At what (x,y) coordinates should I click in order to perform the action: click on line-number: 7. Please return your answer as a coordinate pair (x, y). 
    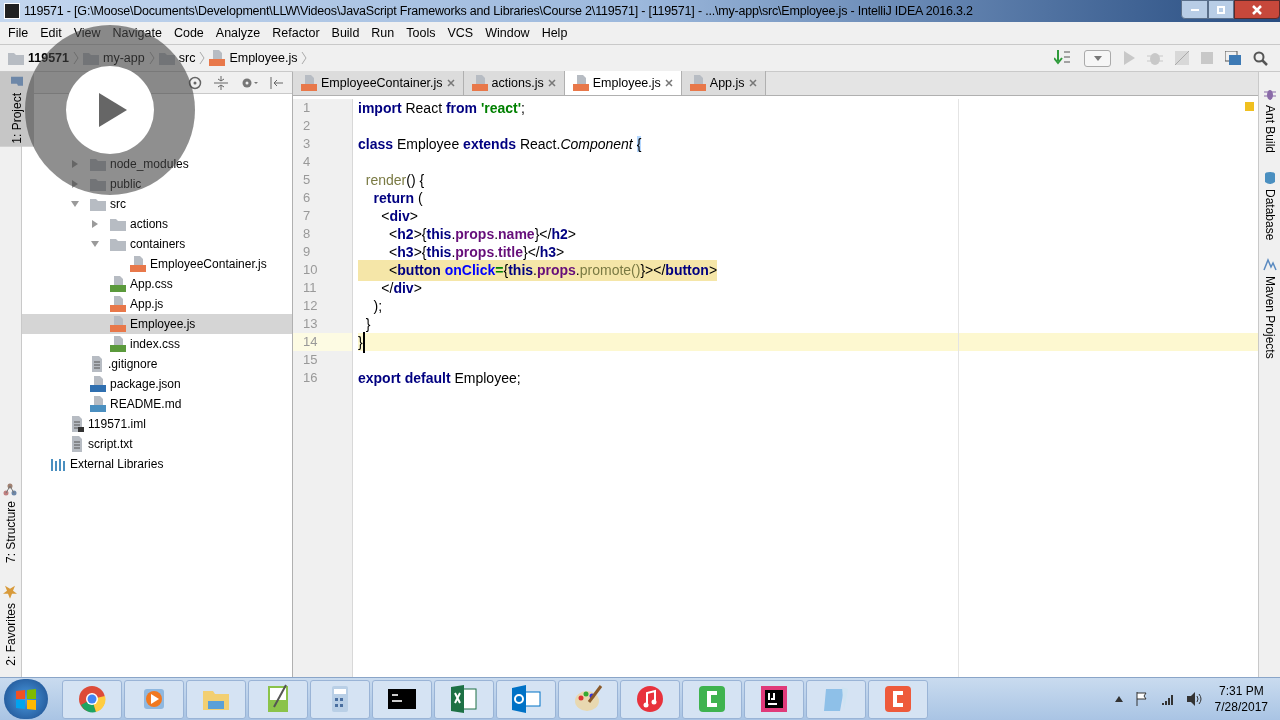
    Looking at the image, I should click on (307, 216).